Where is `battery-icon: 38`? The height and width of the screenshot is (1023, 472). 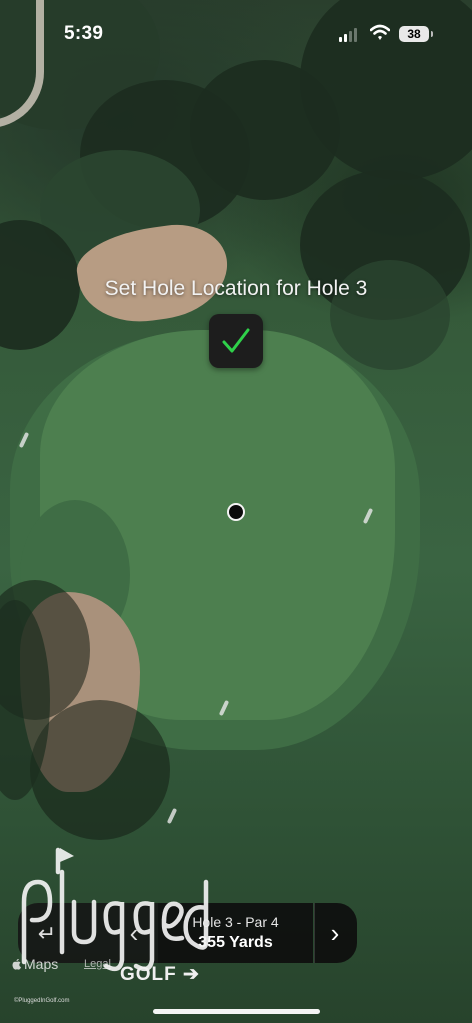
battery-icon: 38 is located at coordinates (414, 34).